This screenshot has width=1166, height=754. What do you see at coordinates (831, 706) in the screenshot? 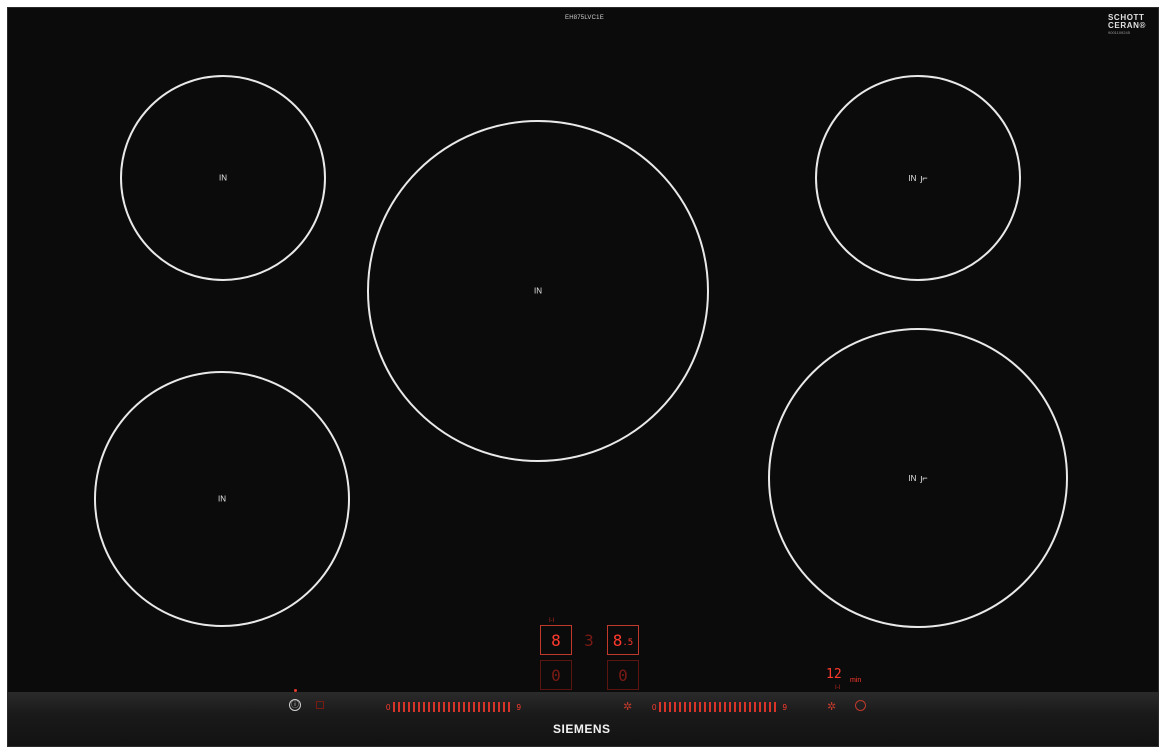
I see `timer-select-icon: ✲` at bounding box center [831, 706].